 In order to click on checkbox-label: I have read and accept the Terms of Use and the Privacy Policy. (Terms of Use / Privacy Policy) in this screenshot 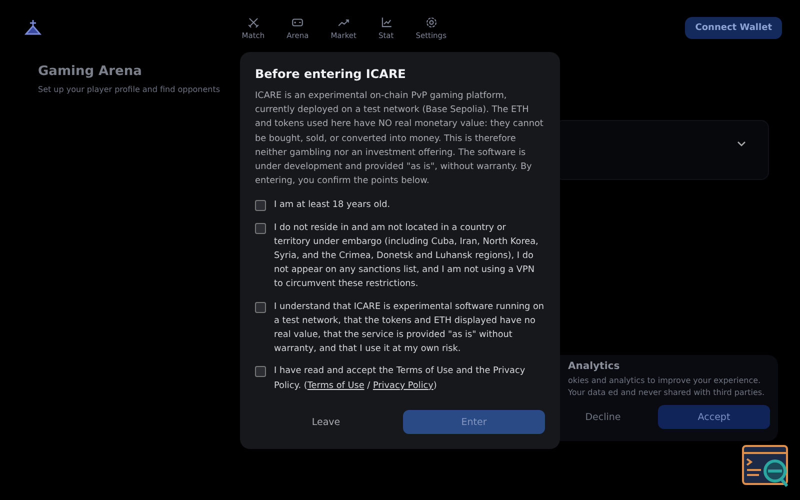, I will do `click(400, 379)`.